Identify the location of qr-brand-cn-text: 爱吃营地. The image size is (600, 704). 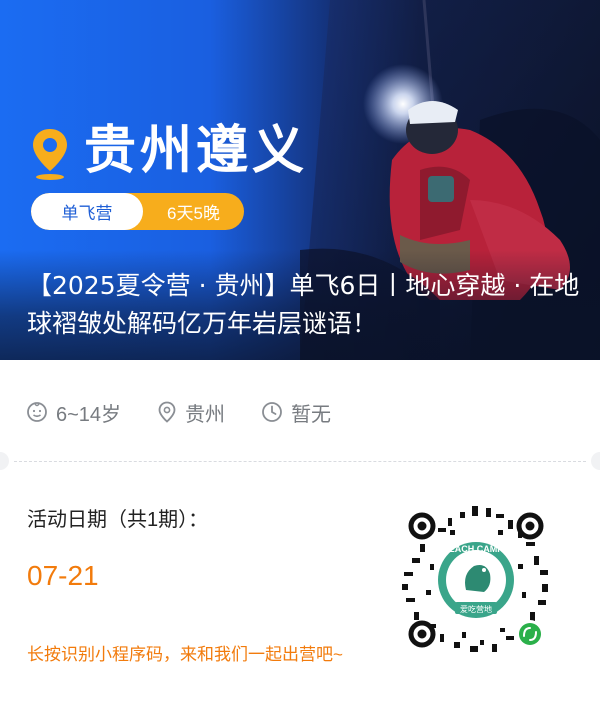
(476, 609).